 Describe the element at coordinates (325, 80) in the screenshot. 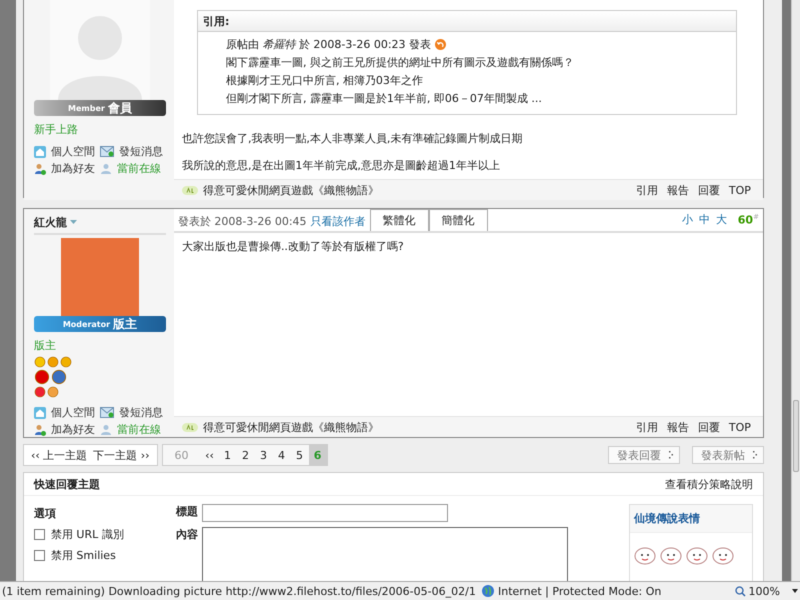

I see `quote-line: 根據剛才王兄口中所言, 相簿乃03年之作` at that location.